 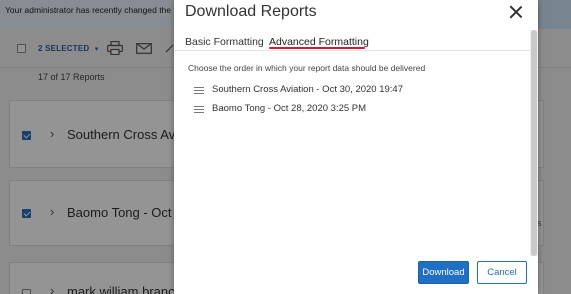 I want to click on dialog-title: Download Reports, so click(x=251, y=11).